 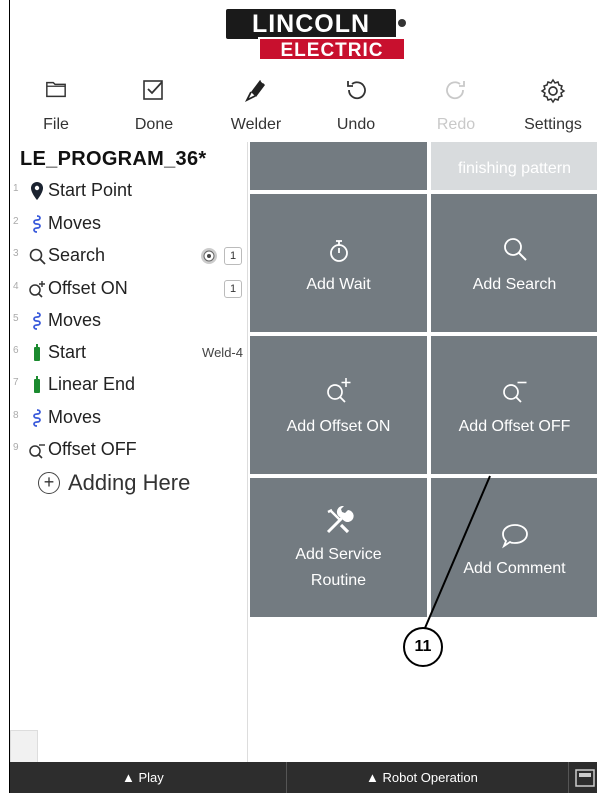 What do you see at coordinates (457, 552) in the screenshot?
I see `callout-leader-line` at bounding box center [457, 552].